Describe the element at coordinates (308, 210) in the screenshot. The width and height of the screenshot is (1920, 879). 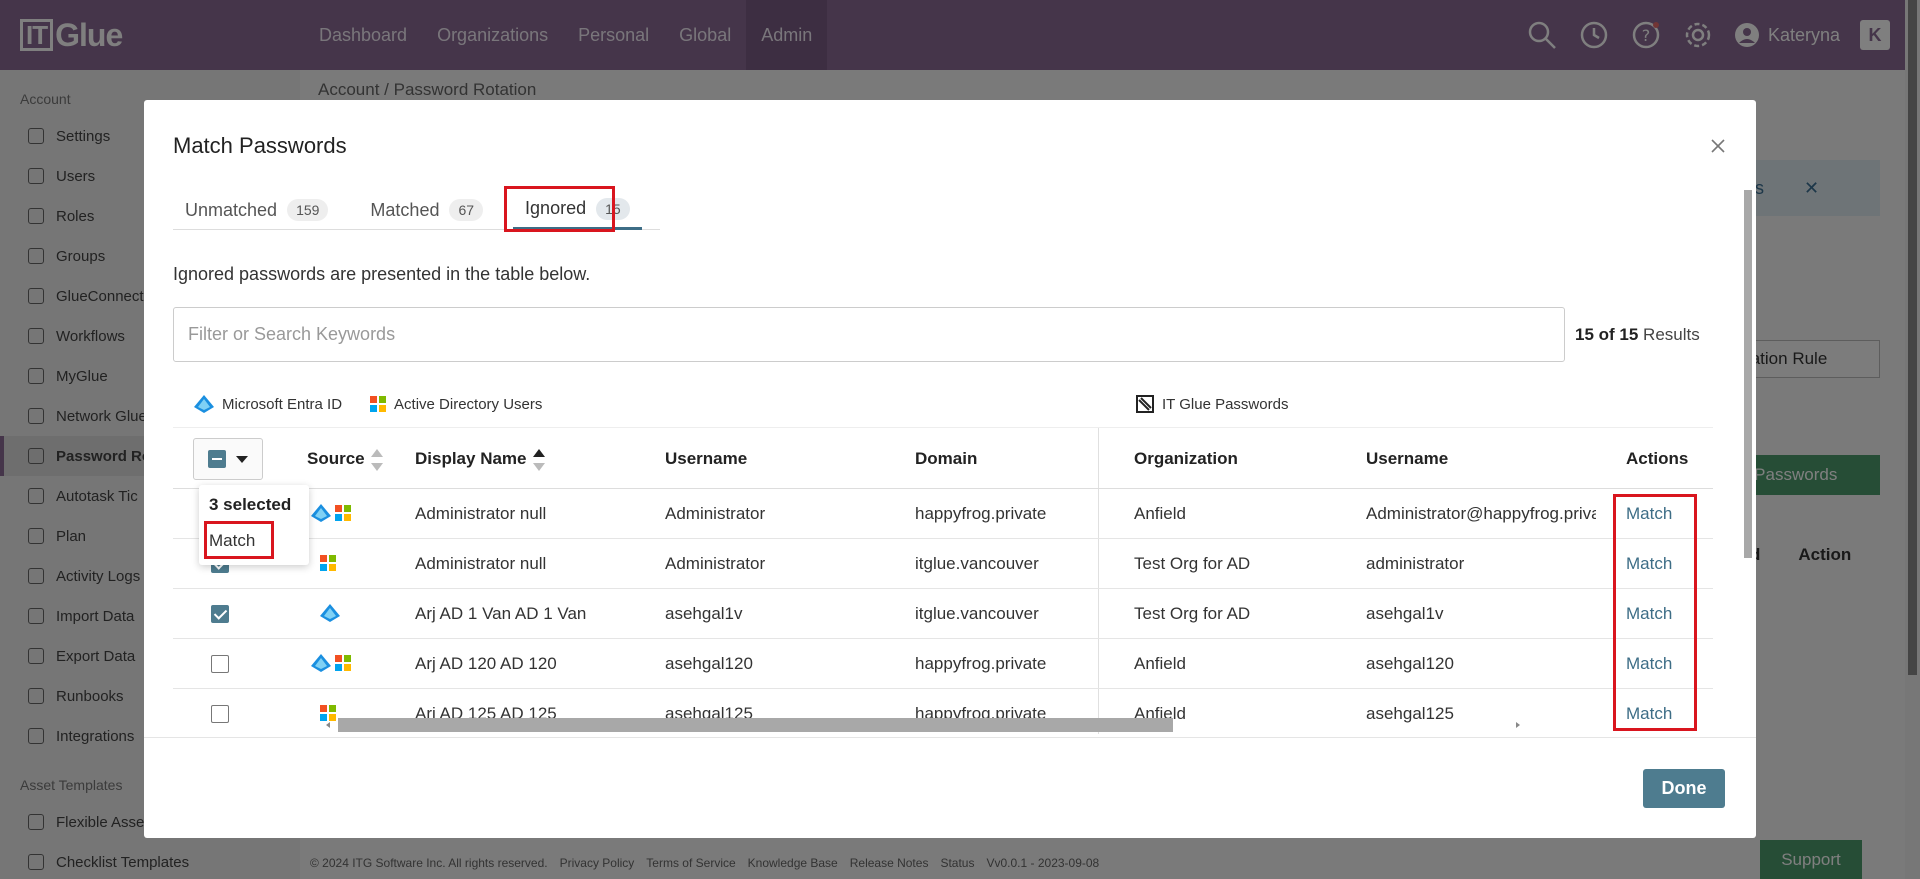
I see `count-badge: 159` at that location.